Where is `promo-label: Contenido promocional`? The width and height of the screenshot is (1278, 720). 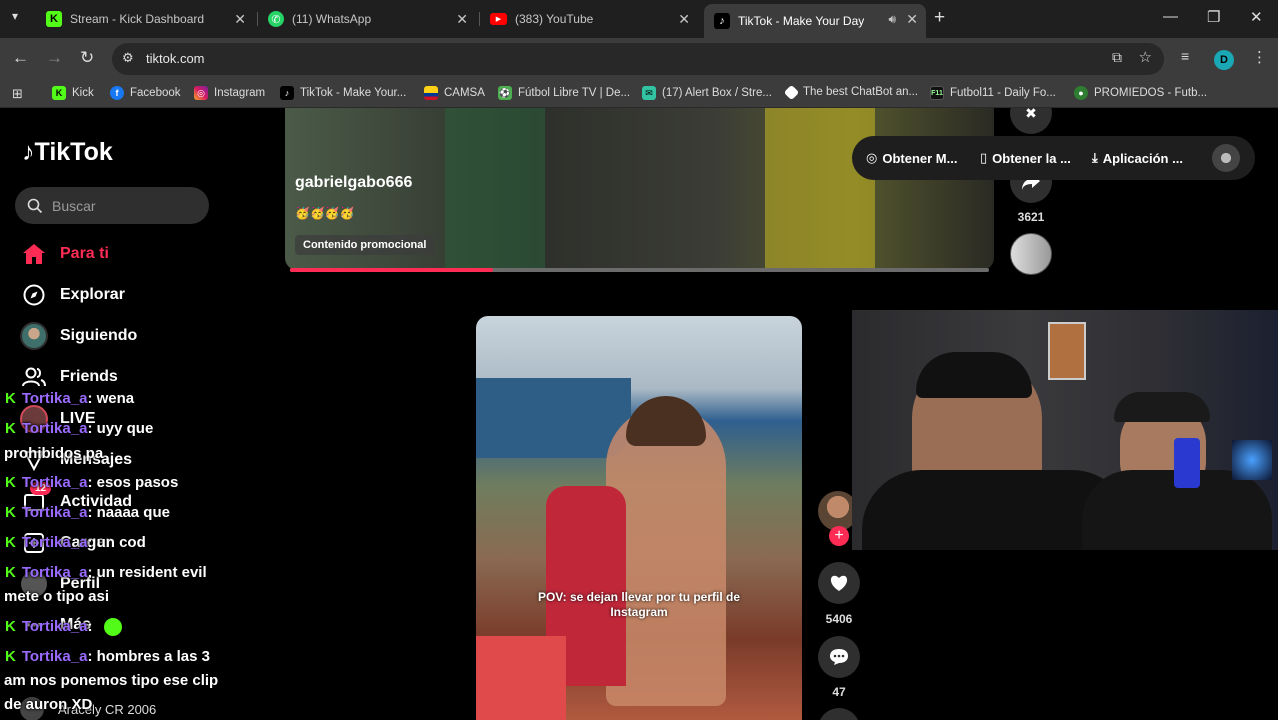
promo-label: Contenido promocional is located at coordinates (365, 245).